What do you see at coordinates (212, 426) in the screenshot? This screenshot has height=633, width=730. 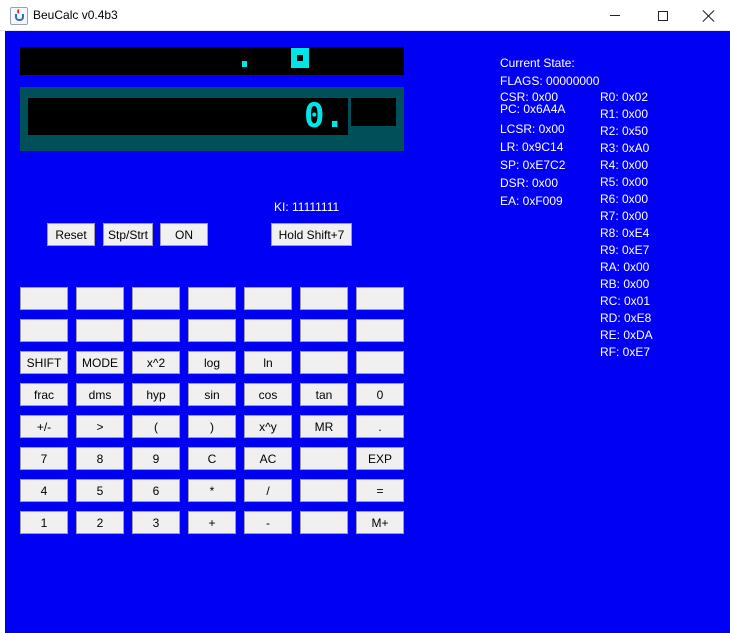 I see `key-5-4: )` at bounding box center [212, 426].